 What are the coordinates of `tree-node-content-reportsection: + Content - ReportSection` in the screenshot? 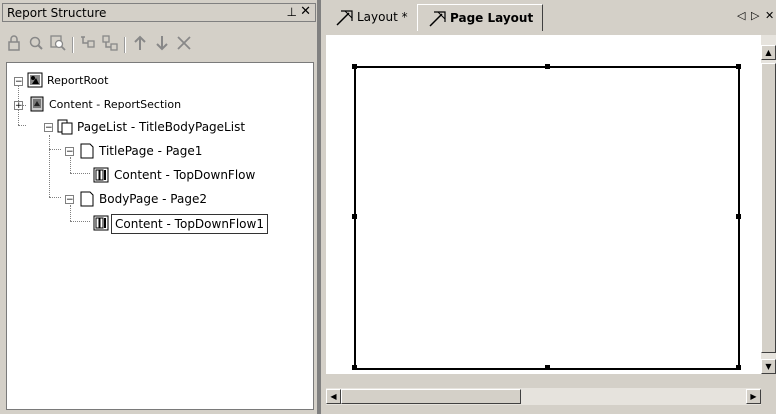 It's located at (157, 105).